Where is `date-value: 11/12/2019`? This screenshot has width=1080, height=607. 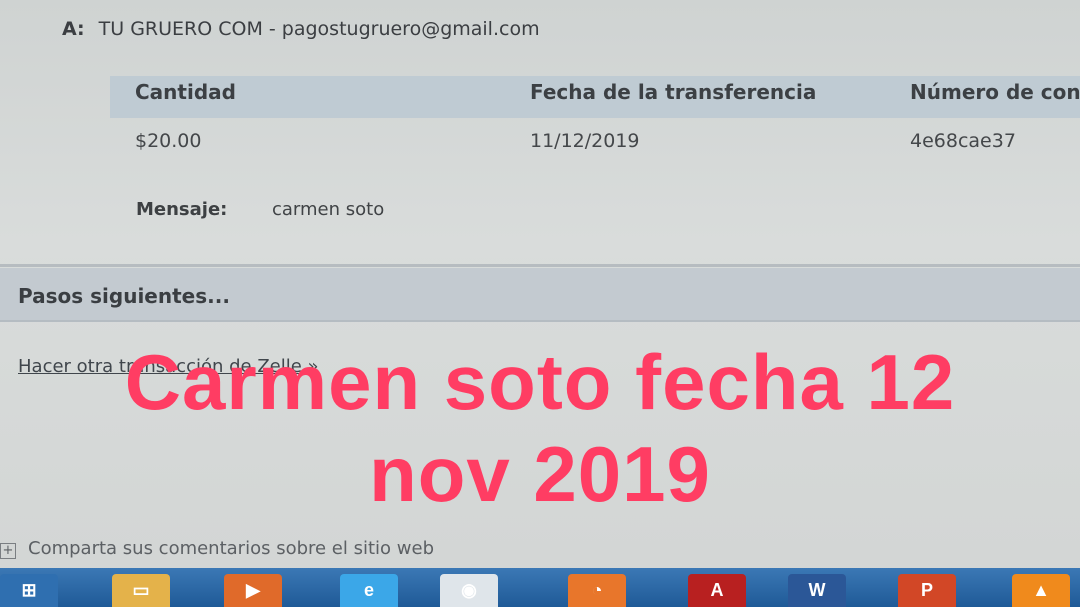
date-value: 11/12/2019 is located at coordinates (585, 141).